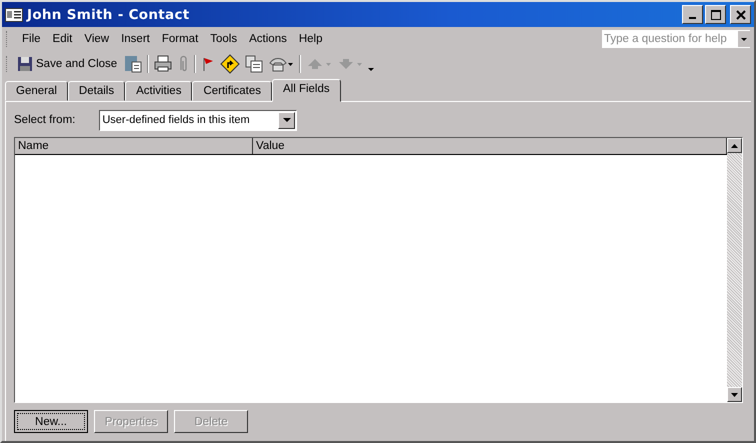 This screenshot has width=756, height=443. What do you see at coordinates (163, 64) in the screenshot?
I see `printer-icon` at bounding box center [163, 64].